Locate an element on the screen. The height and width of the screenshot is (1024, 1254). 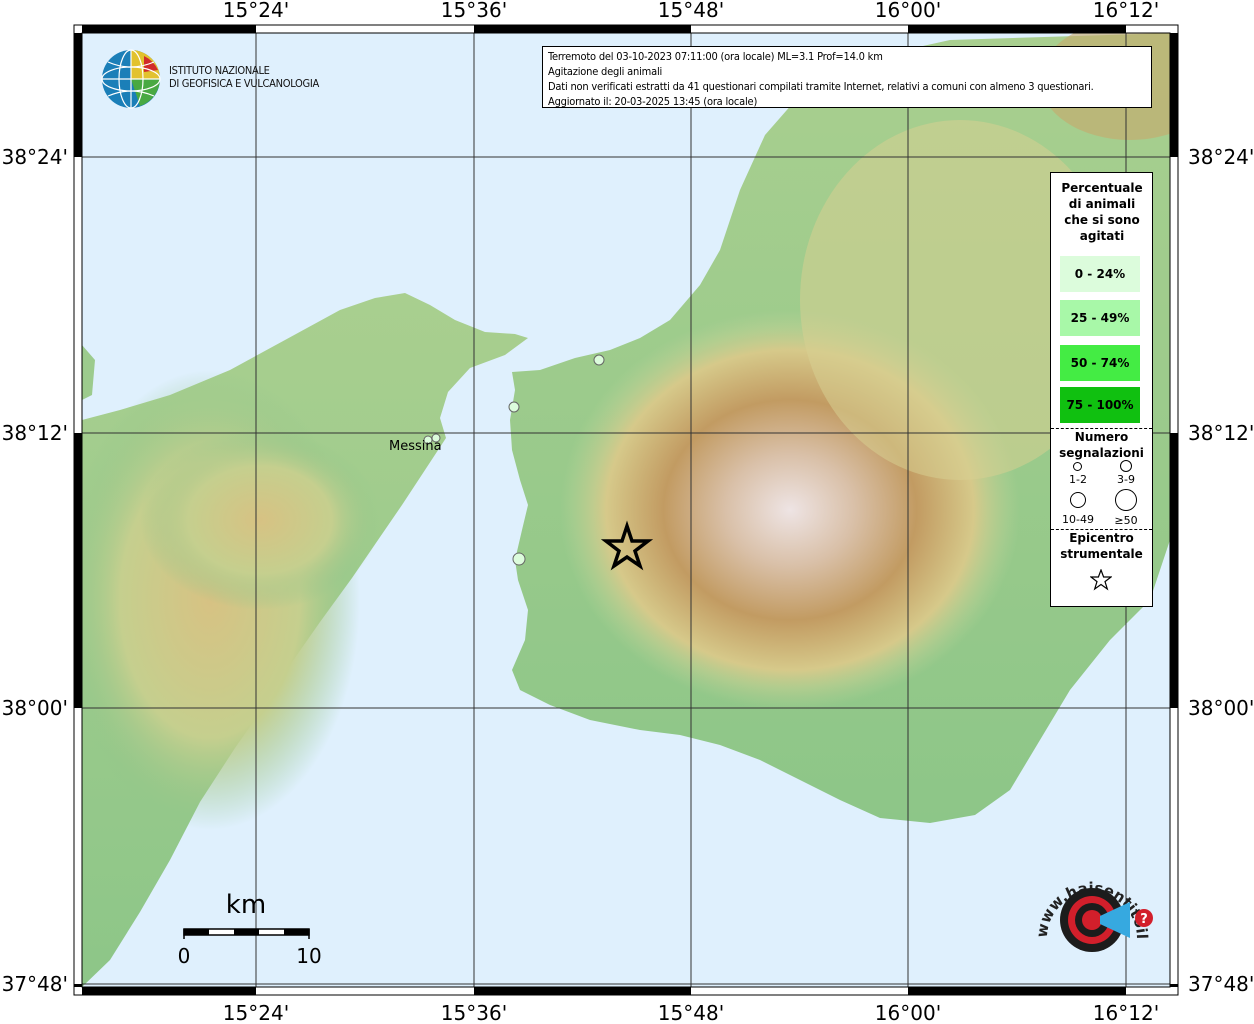
legend-class-1: 25 - 49% is located at coordinates (1100, 318).